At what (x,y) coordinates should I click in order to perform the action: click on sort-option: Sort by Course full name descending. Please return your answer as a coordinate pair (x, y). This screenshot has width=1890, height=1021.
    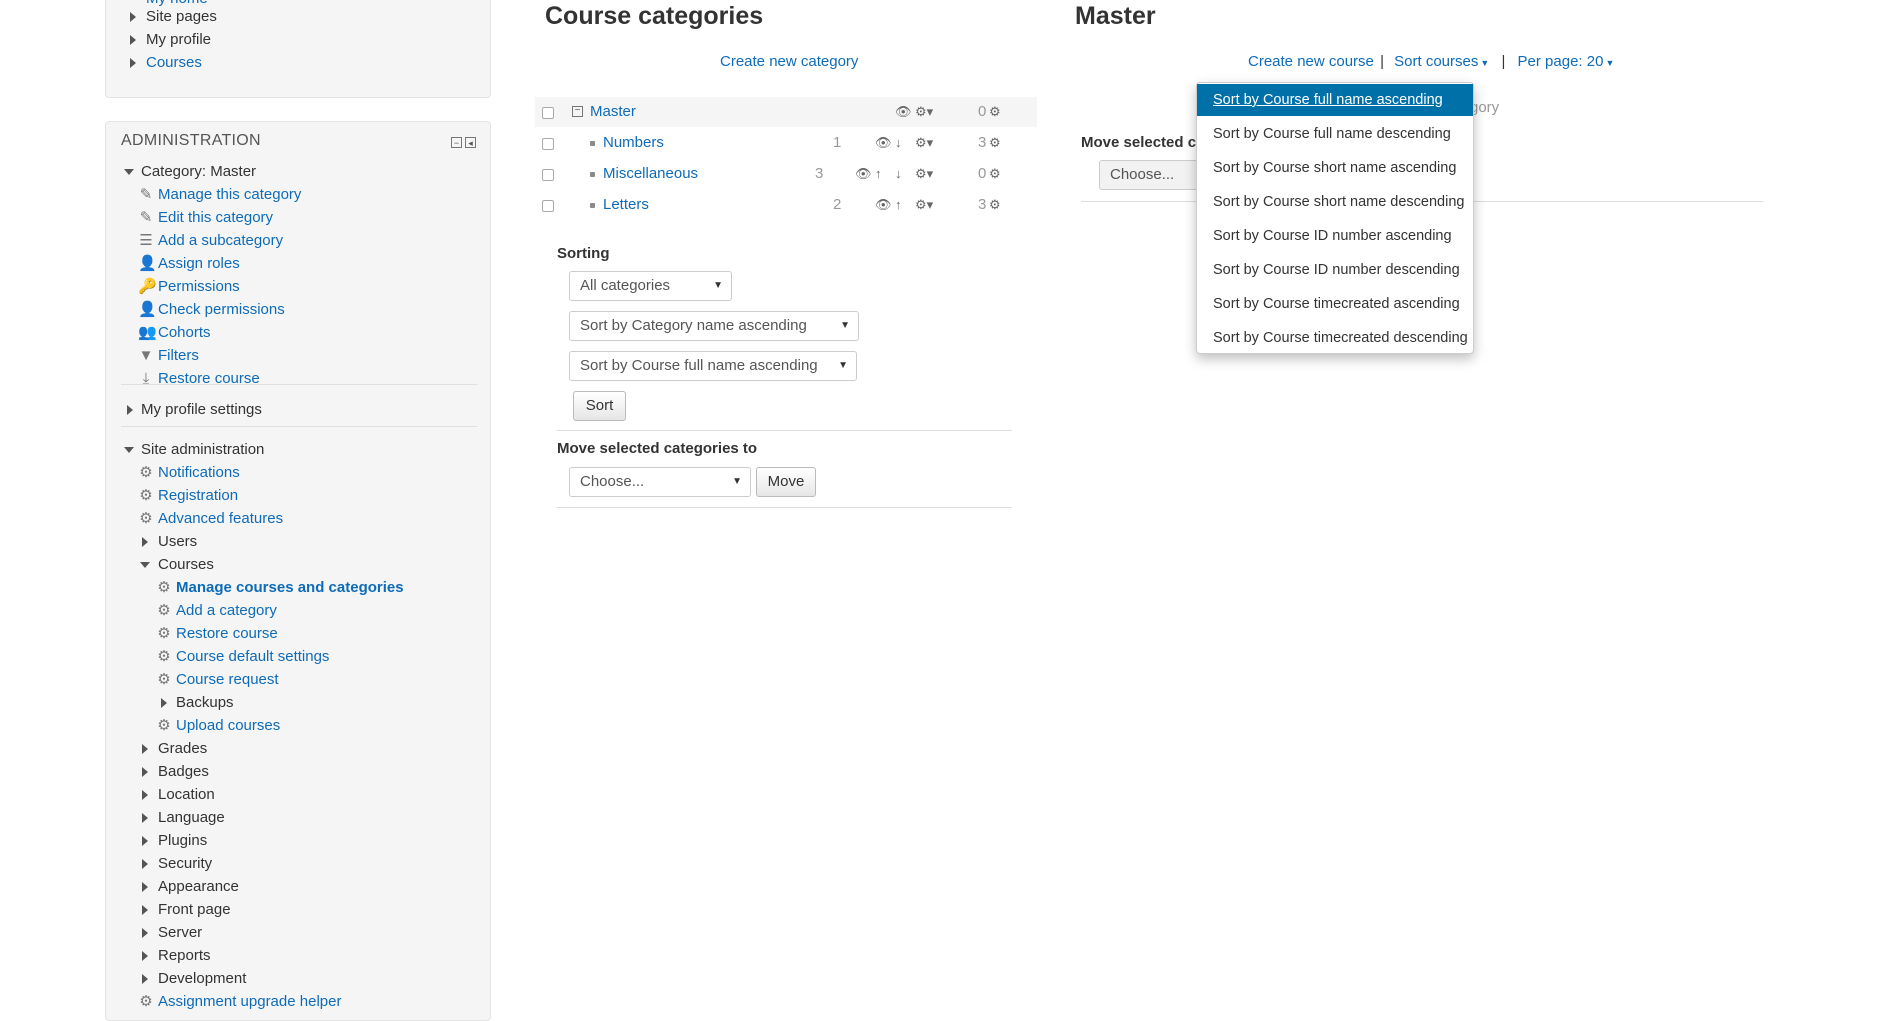
    Looking at the image, I should click on (1335, 134).